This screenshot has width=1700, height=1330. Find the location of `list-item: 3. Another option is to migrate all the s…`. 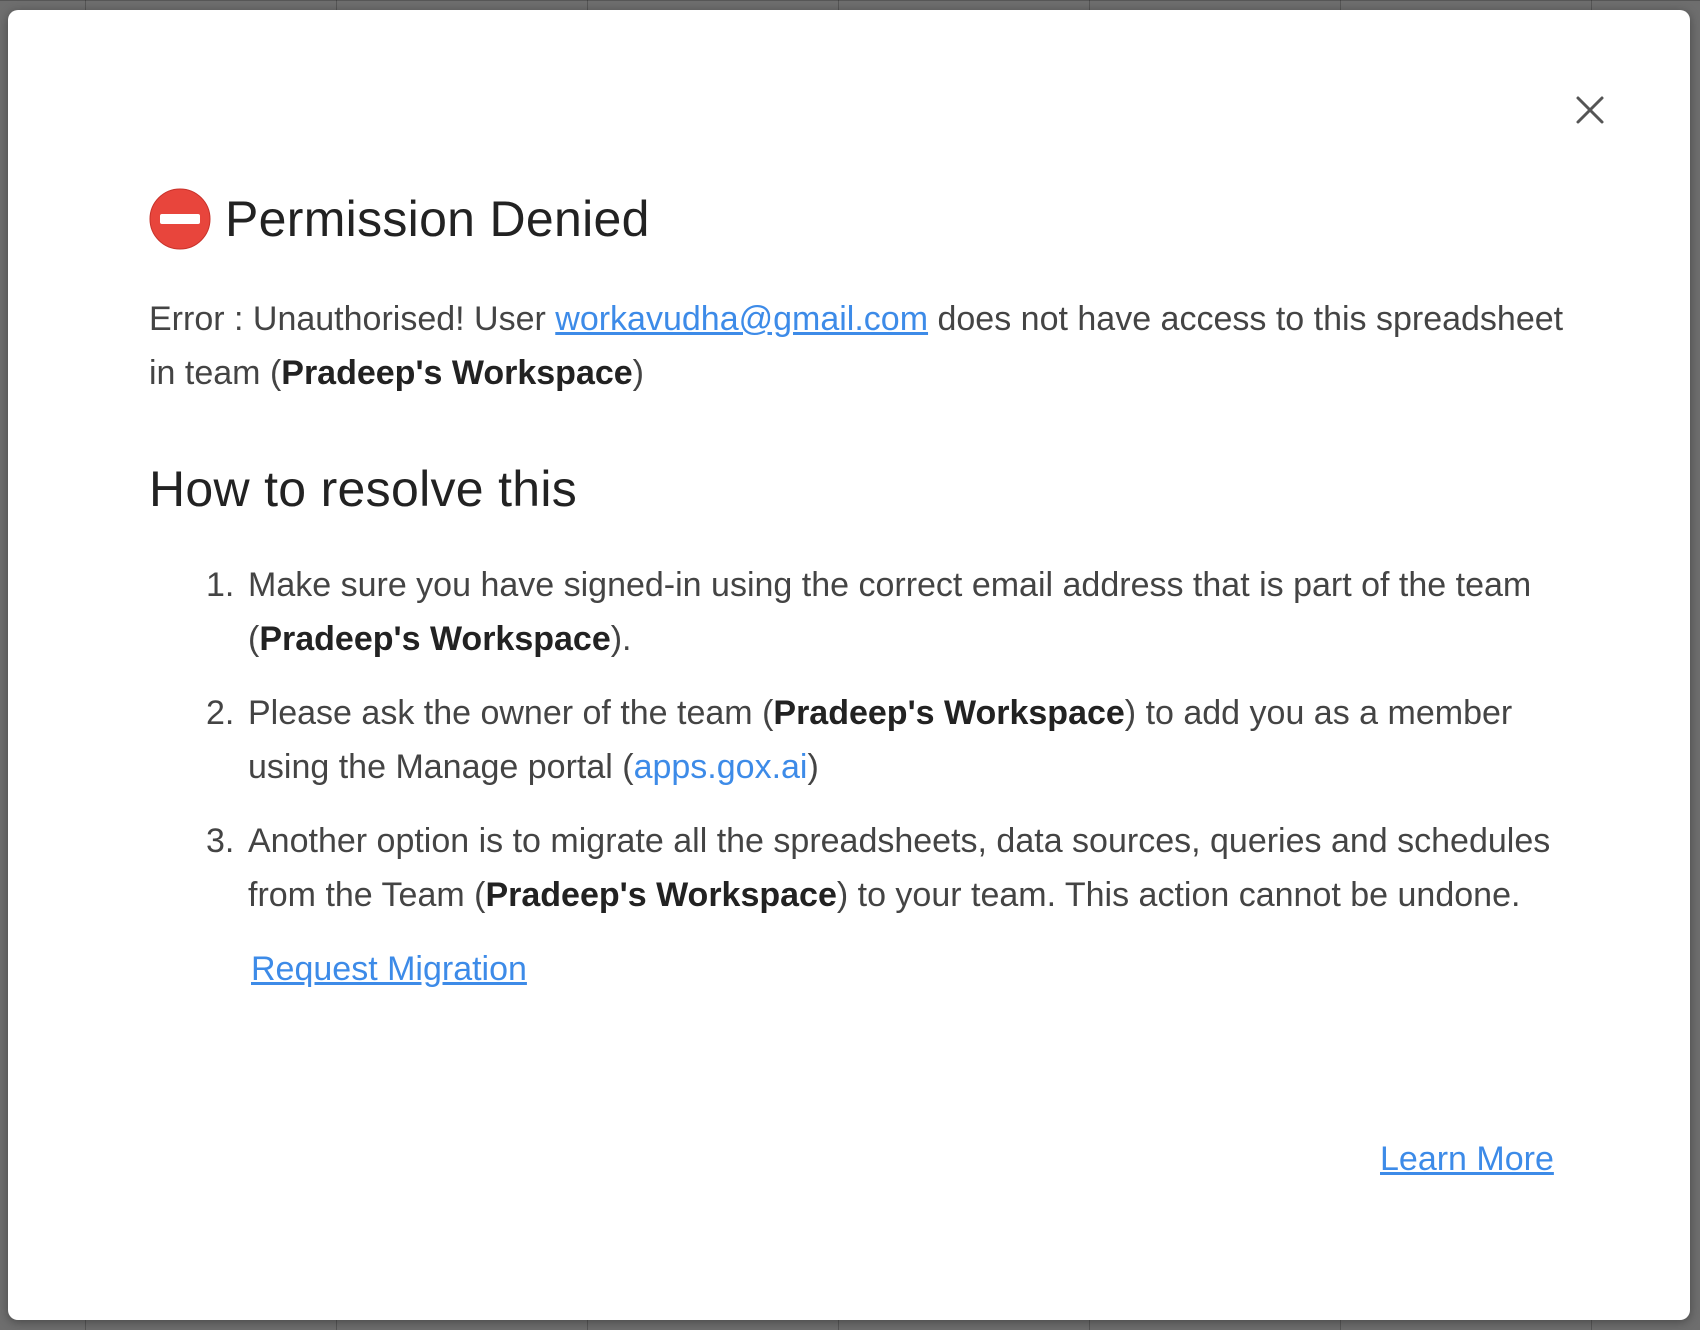

list-item: 3. Another option is to migrate all the s… is located at coordinates (859, 868).